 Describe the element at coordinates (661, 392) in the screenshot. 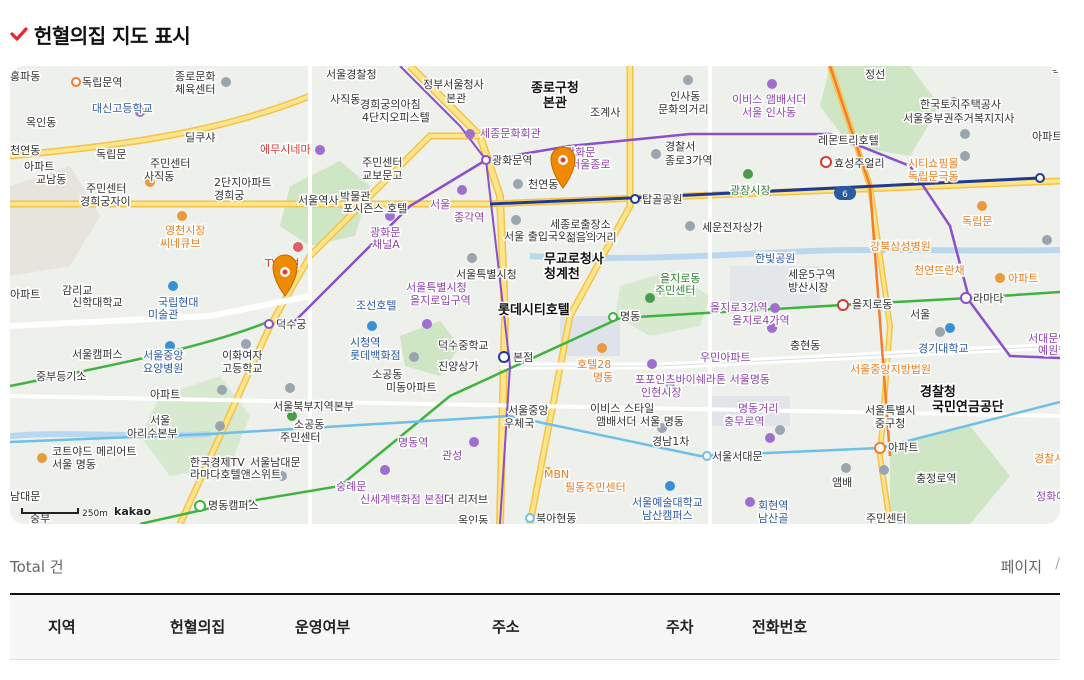

I see `map-label: 인현시장` at that location.